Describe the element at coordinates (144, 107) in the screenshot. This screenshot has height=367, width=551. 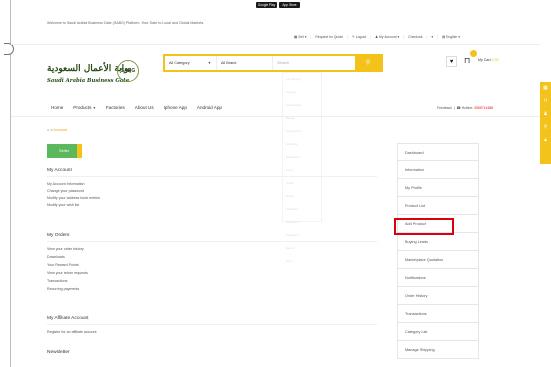
I see `nav-about: About Us` at that location.